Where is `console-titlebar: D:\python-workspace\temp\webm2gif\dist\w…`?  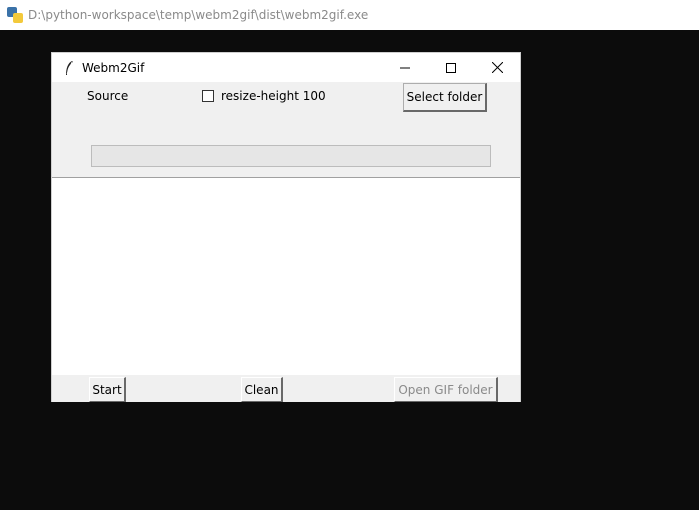 console-titlebar: D:\python-workspace\temp\webm2gif\dist\w… is located at coordinates (349, 15).